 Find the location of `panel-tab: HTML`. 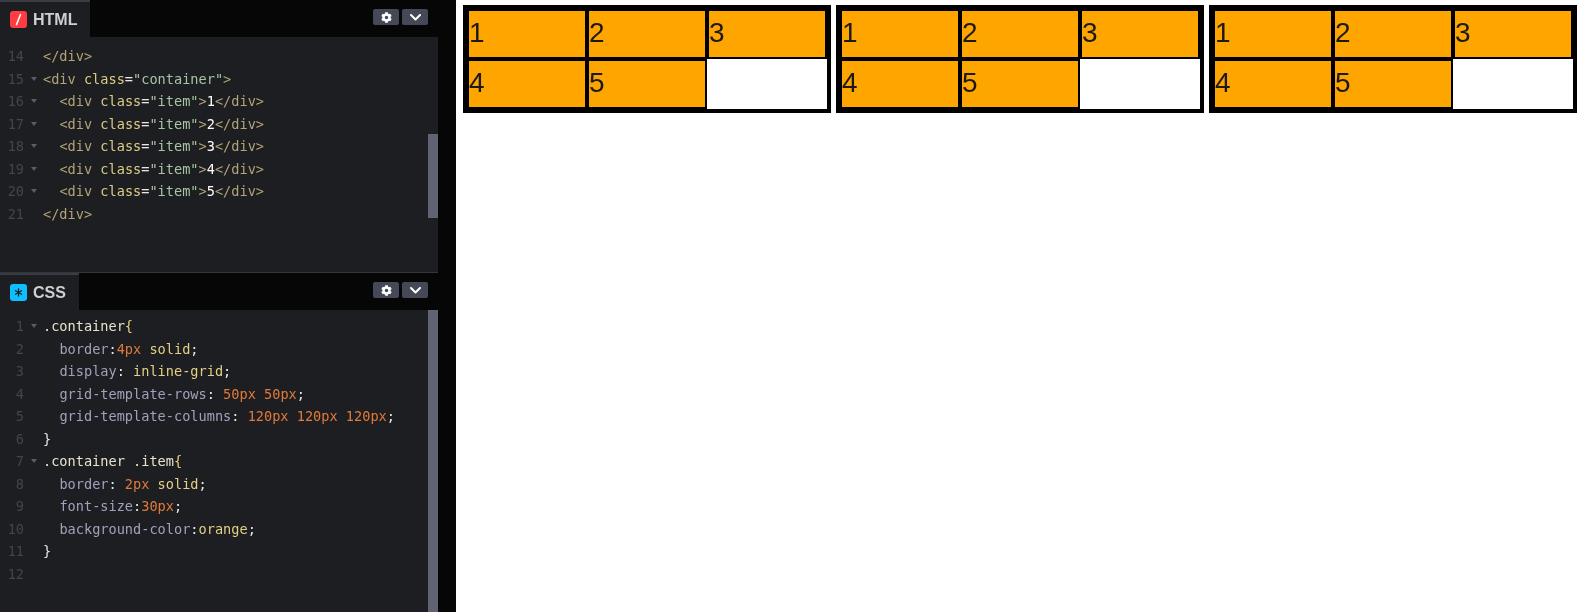

panel-tab: HTML is located at coordinates (45, 18).